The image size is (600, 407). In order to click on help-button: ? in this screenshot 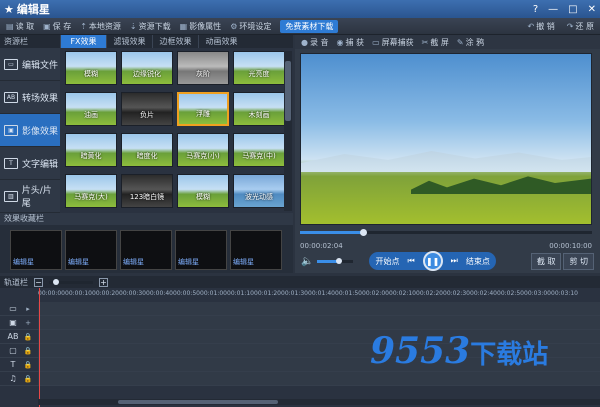, I will do `click(535, 9)`.